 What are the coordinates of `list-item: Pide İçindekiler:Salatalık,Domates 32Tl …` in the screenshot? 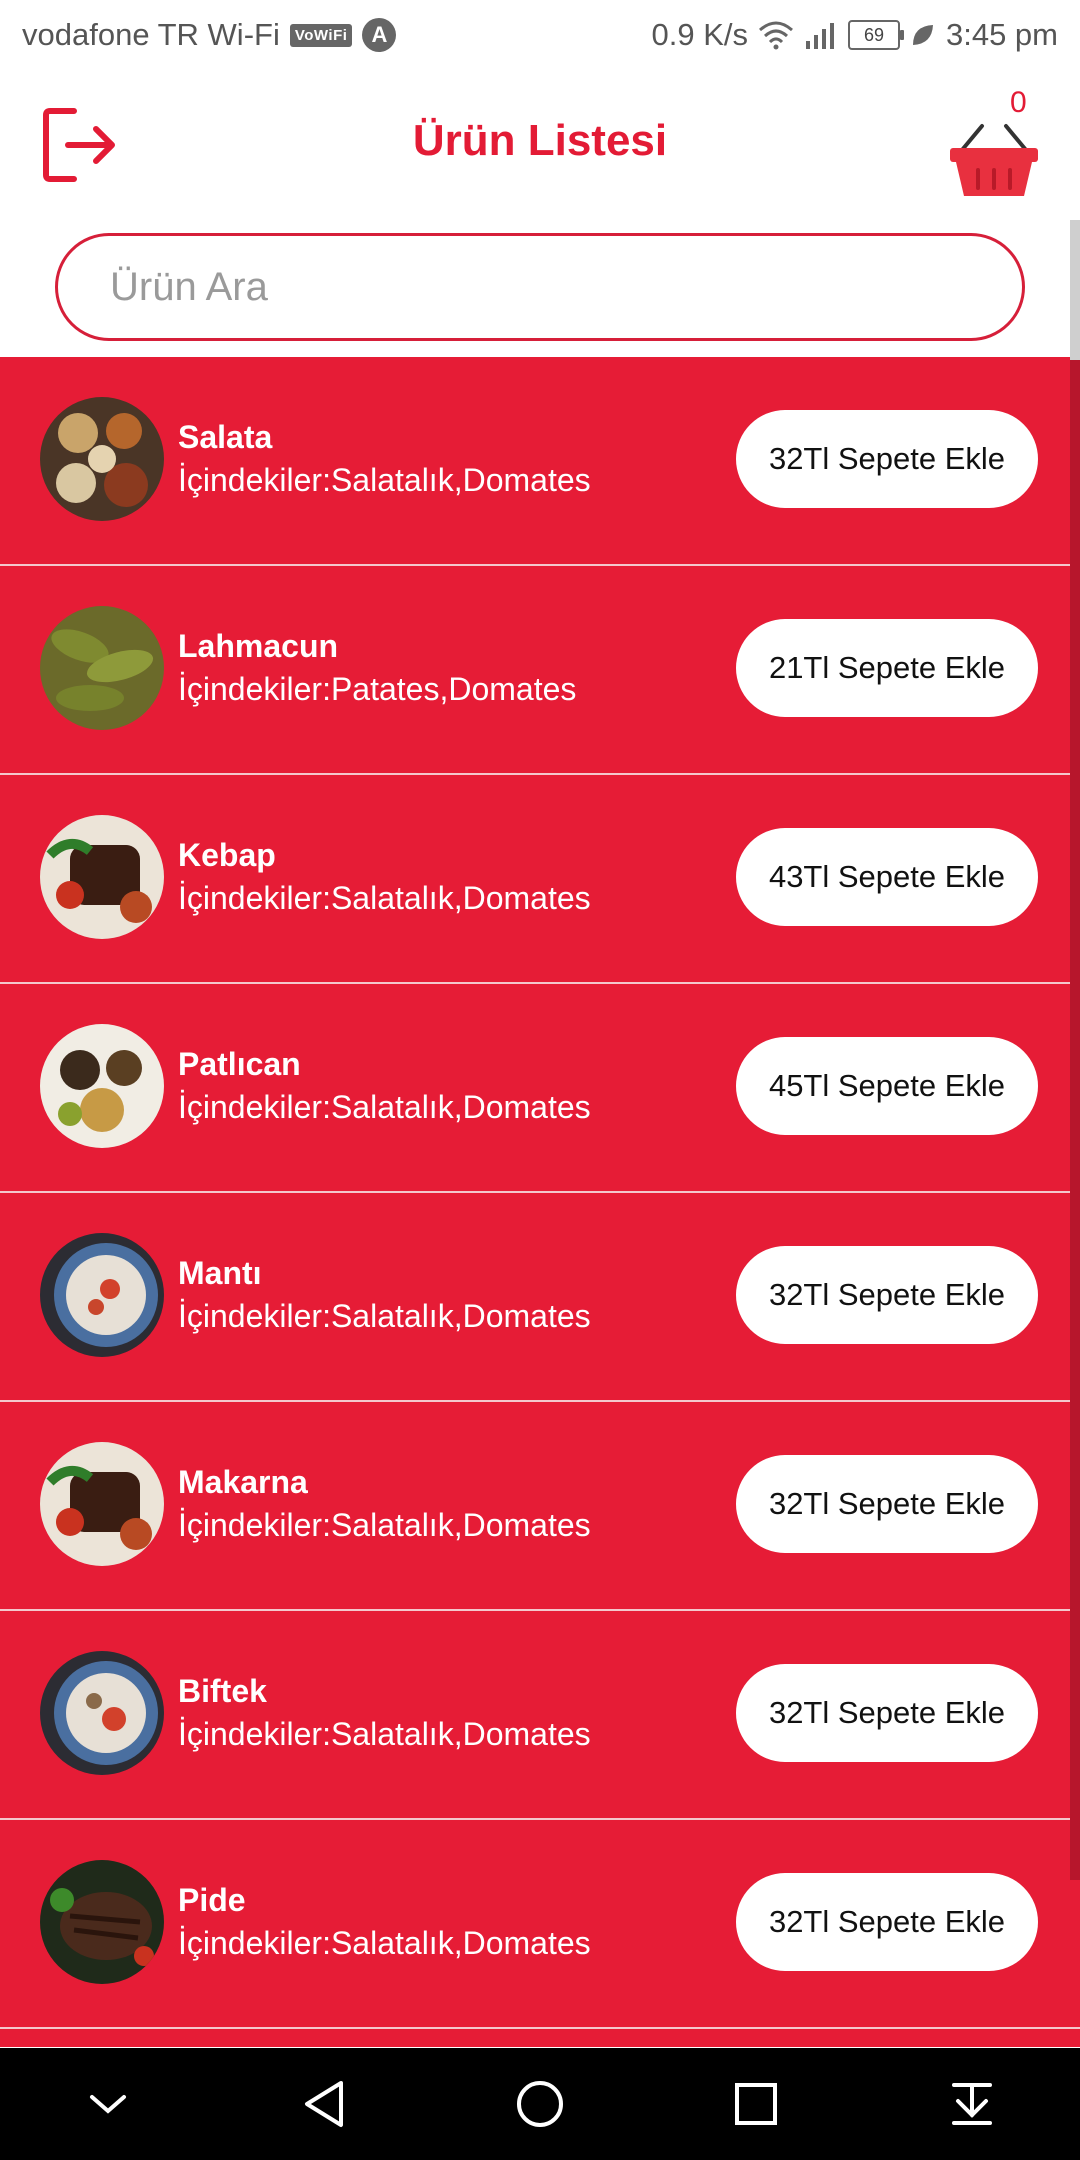 It's located at (540, 1924).